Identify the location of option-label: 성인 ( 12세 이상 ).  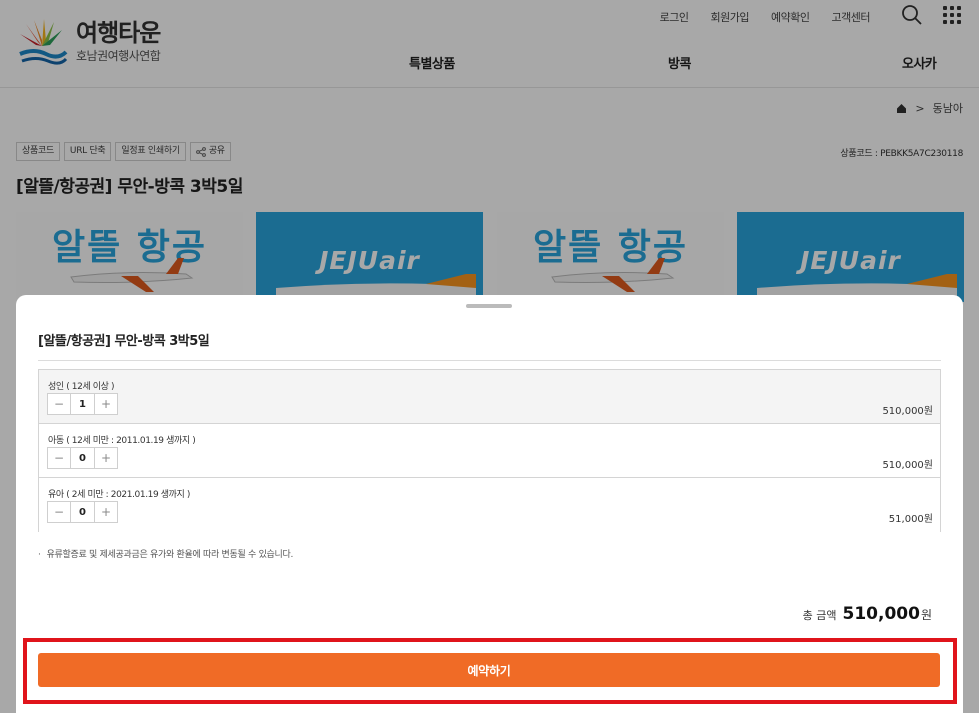
(81, 387).